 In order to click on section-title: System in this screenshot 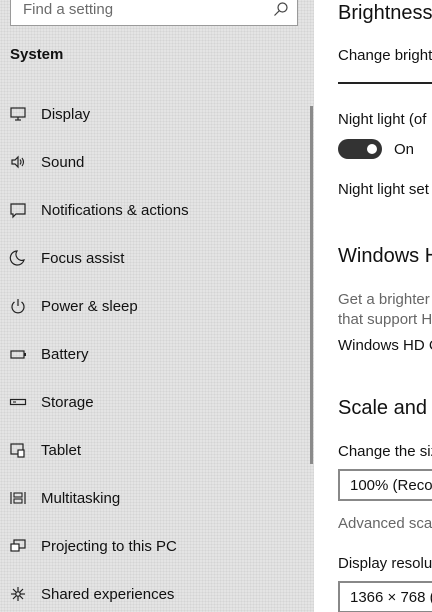, I will do `click(37, 54)`.